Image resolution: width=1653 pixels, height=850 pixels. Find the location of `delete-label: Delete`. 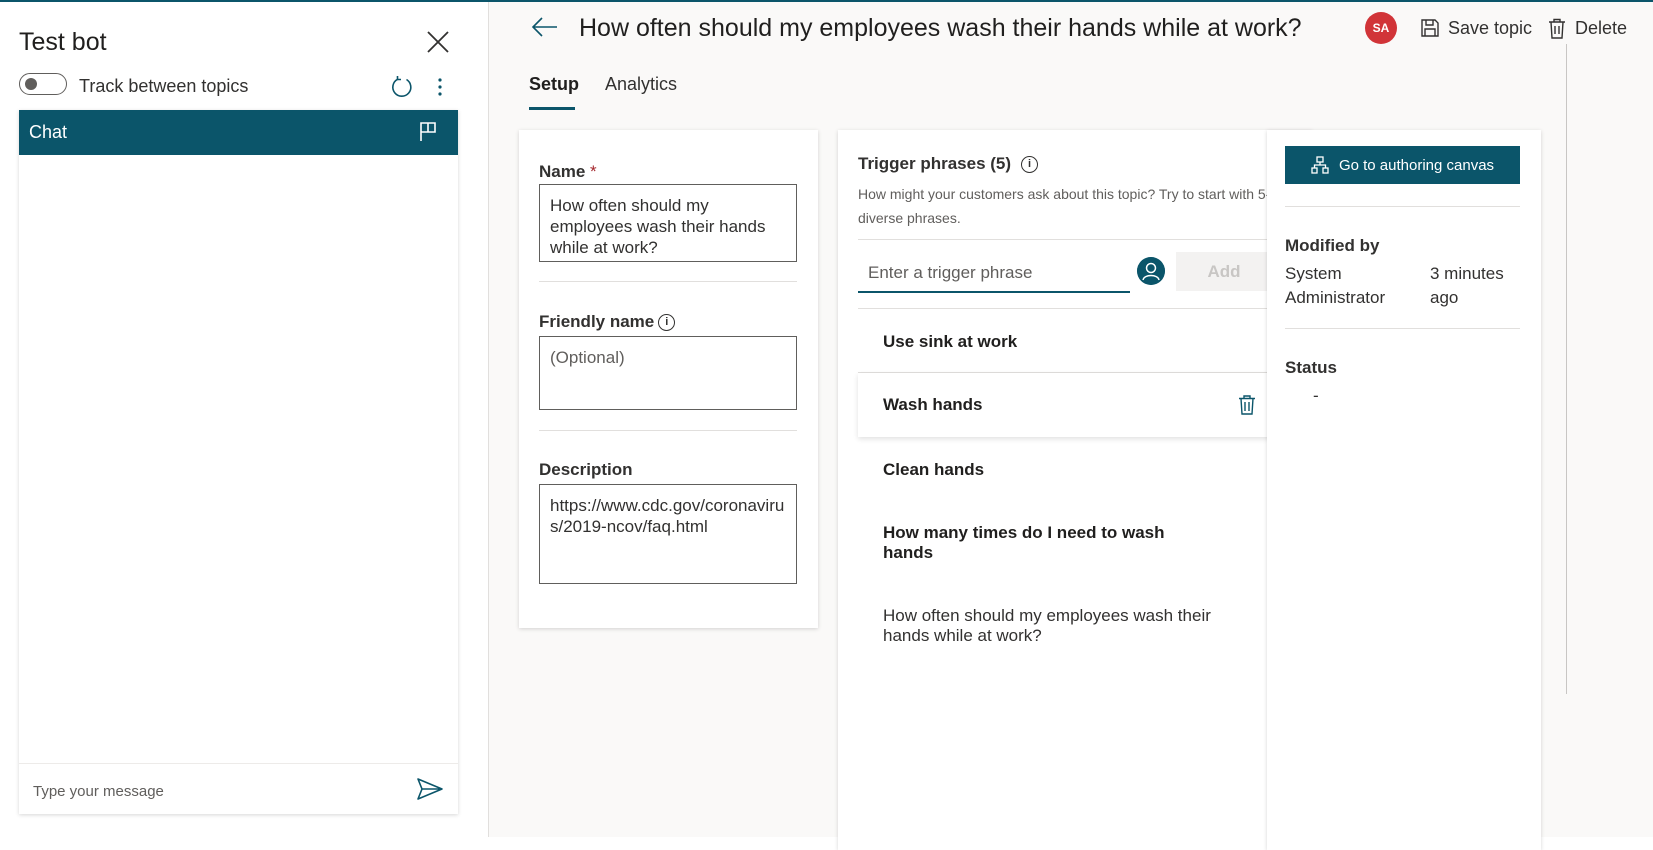

delete-label: Delete is located at coordinates (1601, 27).